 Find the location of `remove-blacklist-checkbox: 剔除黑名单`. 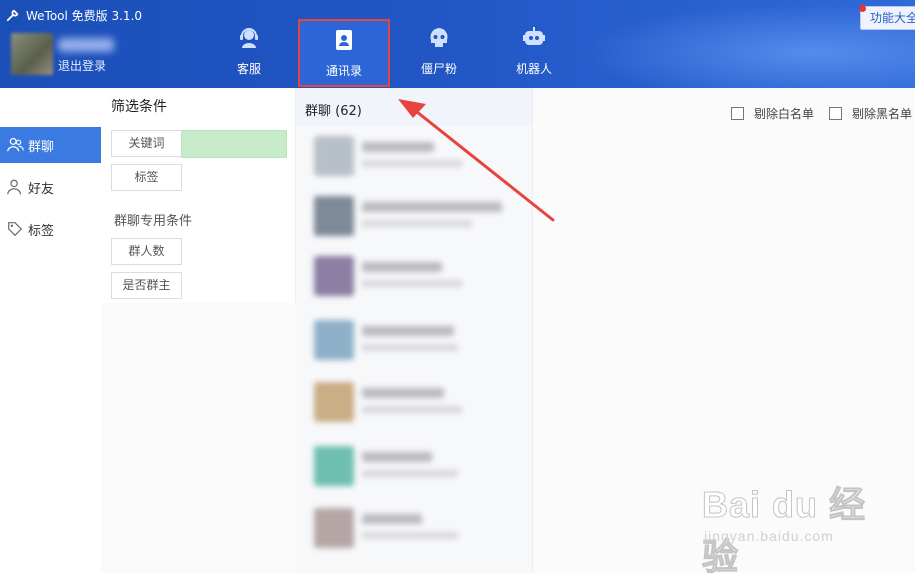

remove-blacklist-checkbox: 剔除黑名单 is located at coordinates (870, 113).